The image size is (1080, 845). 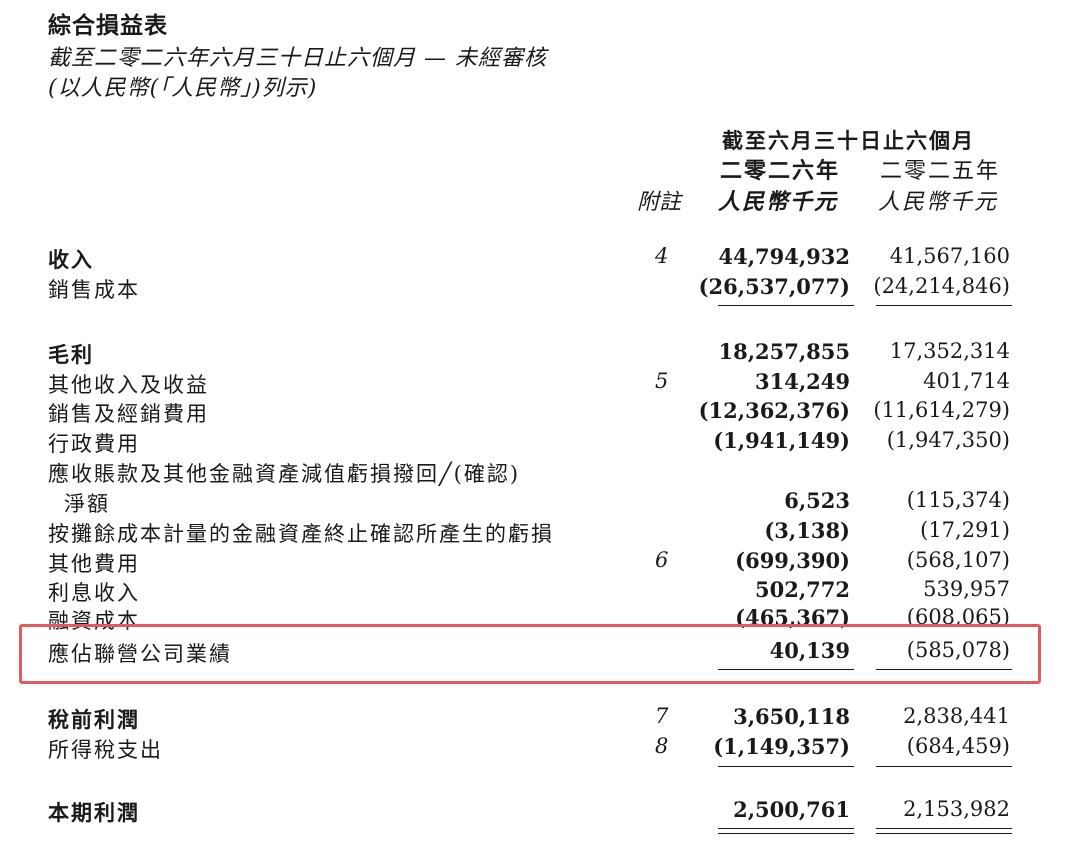 I want to click on row-previous-income-tax: (684,459), so click(x=958, y=746).